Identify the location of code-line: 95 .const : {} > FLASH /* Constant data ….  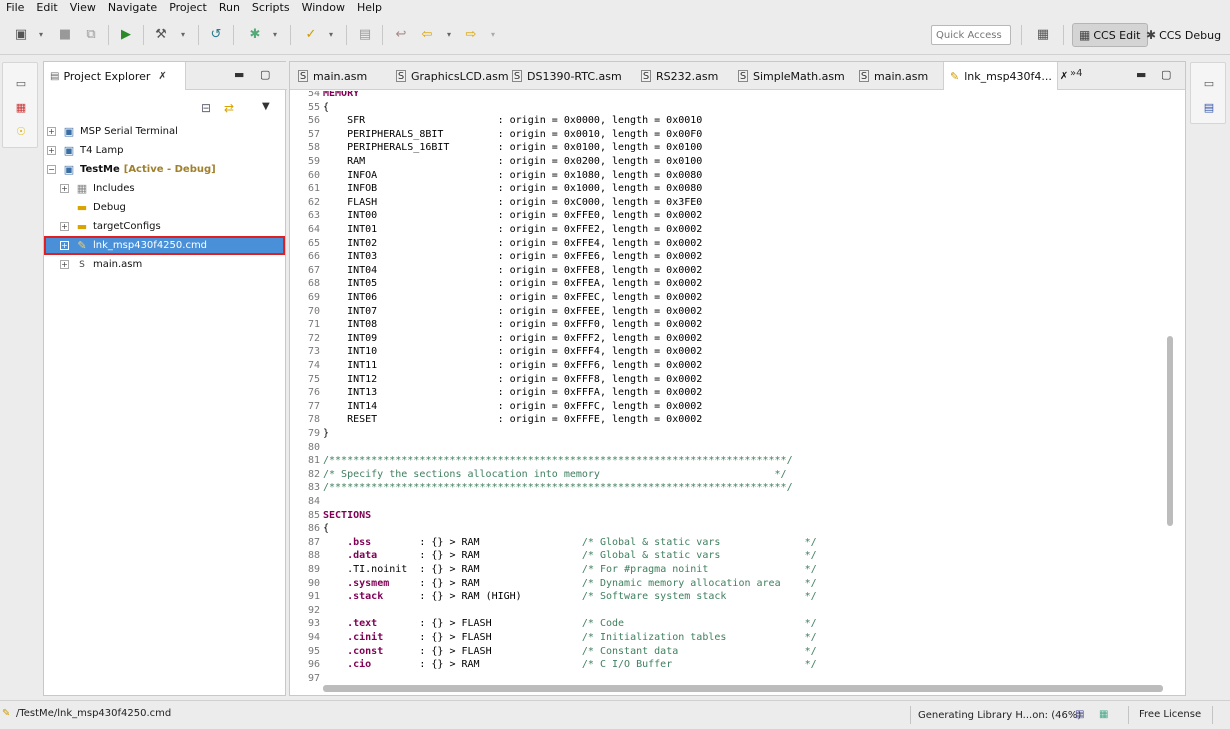
(727, 652).